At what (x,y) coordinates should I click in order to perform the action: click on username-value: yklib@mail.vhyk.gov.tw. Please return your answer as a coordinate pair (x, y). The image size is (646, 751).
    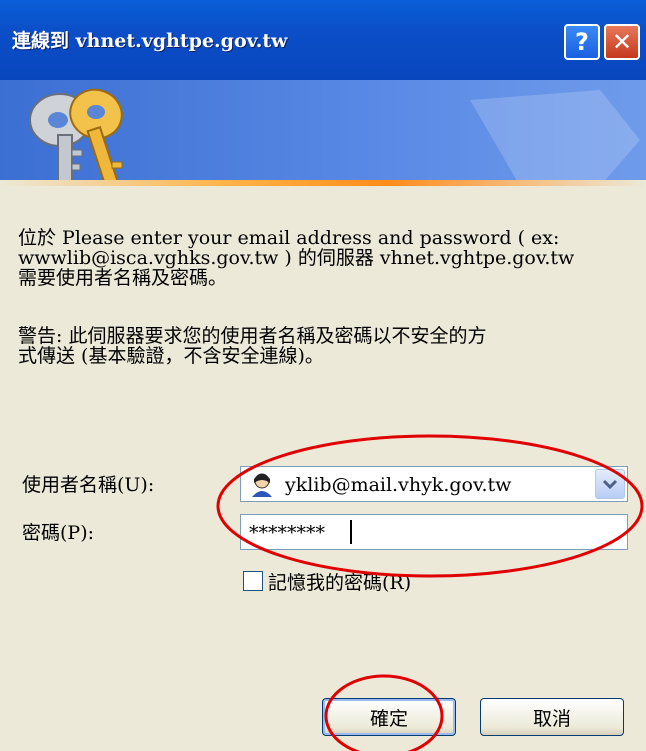
    Looking at the image, I should click on (398, 485).